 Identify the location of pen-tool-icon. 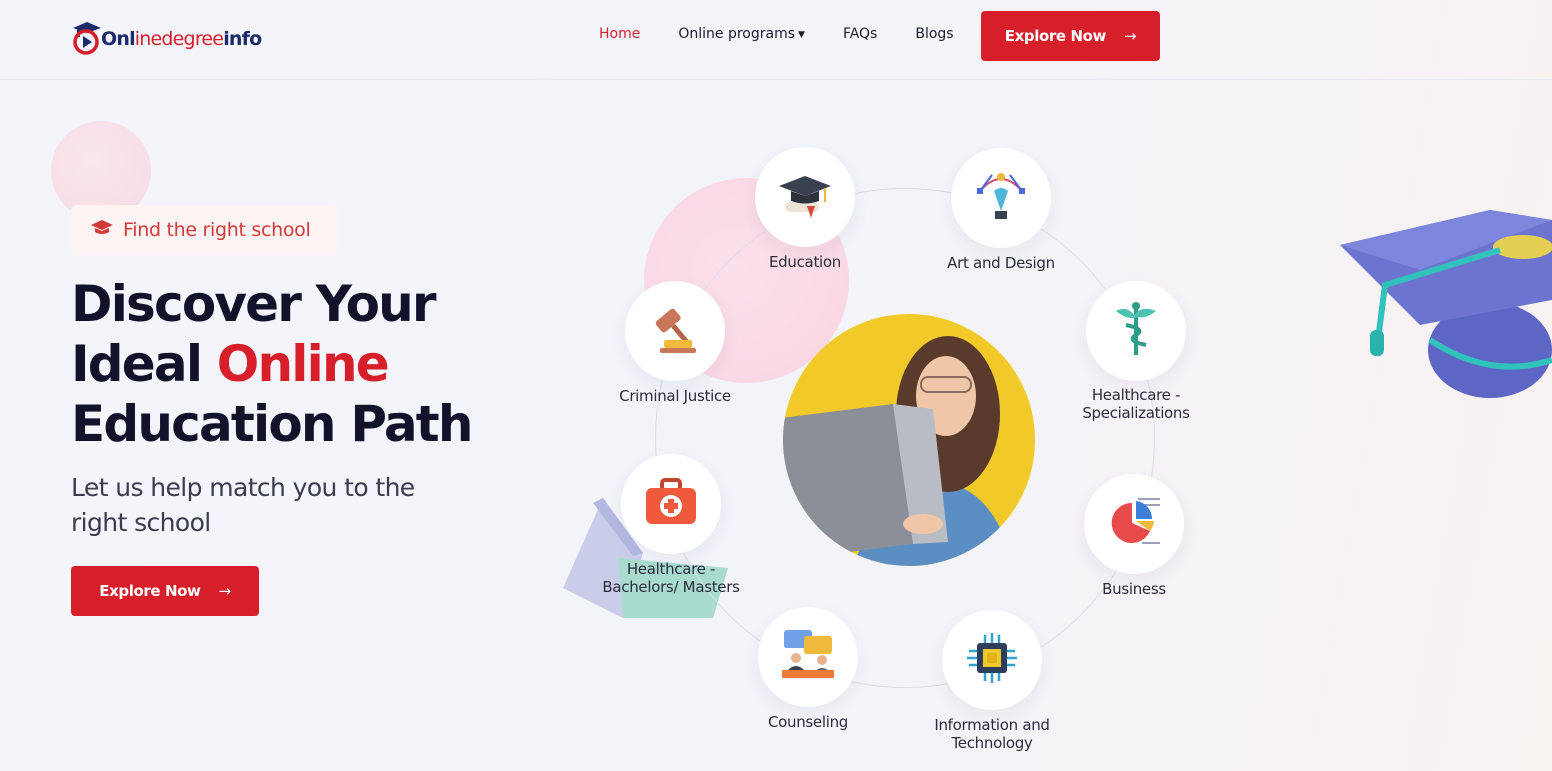
(1001, 198).